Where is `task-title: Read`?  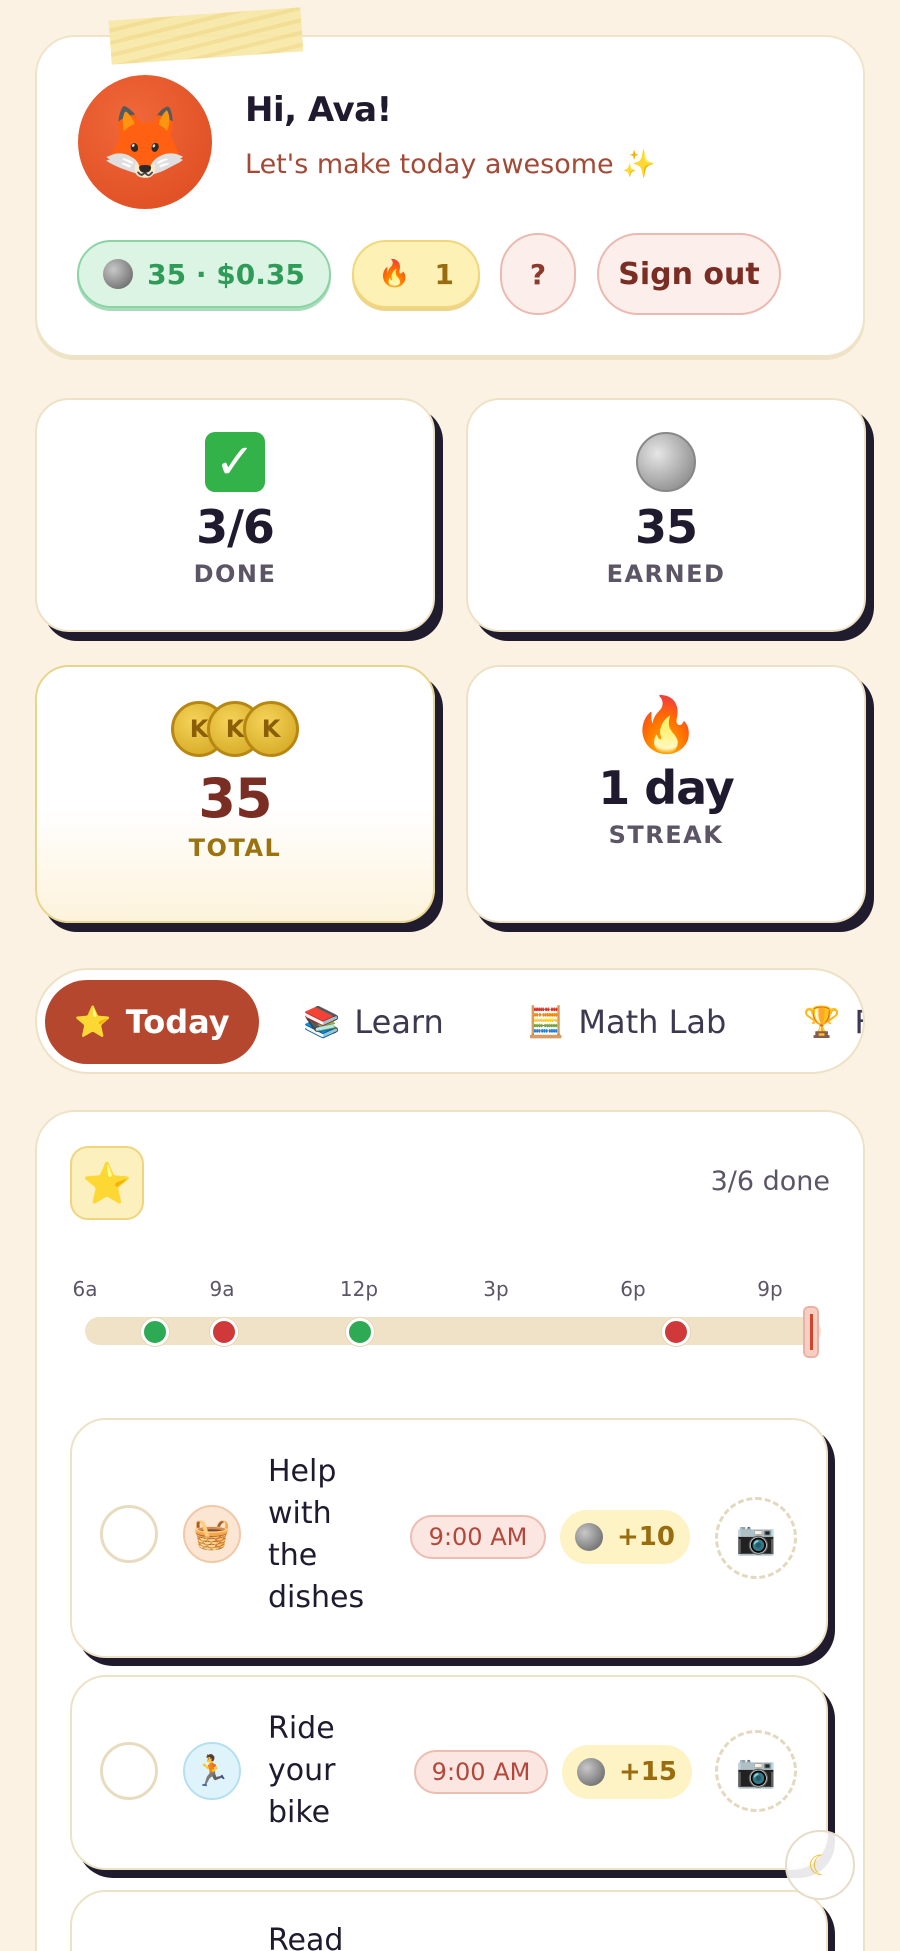
task-title: Read is located at coordinates (306, 1937).